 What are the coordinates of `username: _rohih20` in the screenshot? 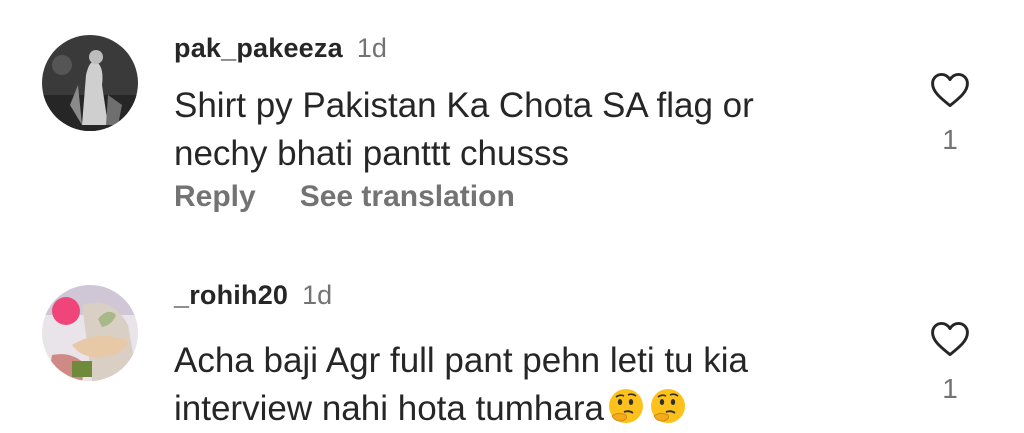 It's located at (231, 295).